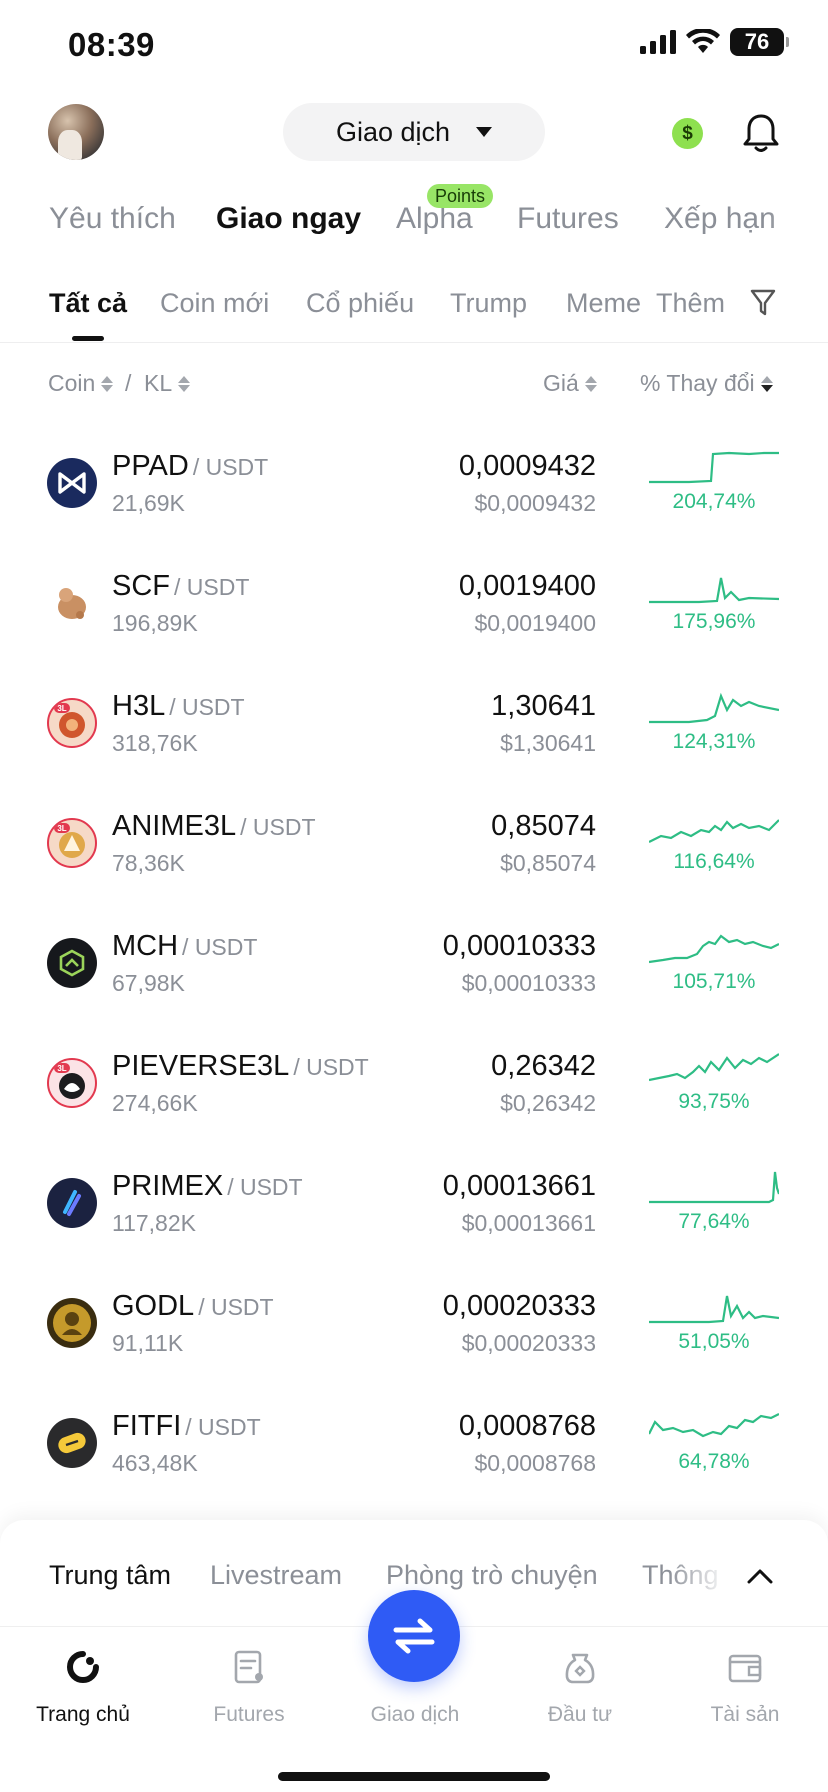  I want to click on nav-invest-label: Đầu tư, so click(580, 1714).